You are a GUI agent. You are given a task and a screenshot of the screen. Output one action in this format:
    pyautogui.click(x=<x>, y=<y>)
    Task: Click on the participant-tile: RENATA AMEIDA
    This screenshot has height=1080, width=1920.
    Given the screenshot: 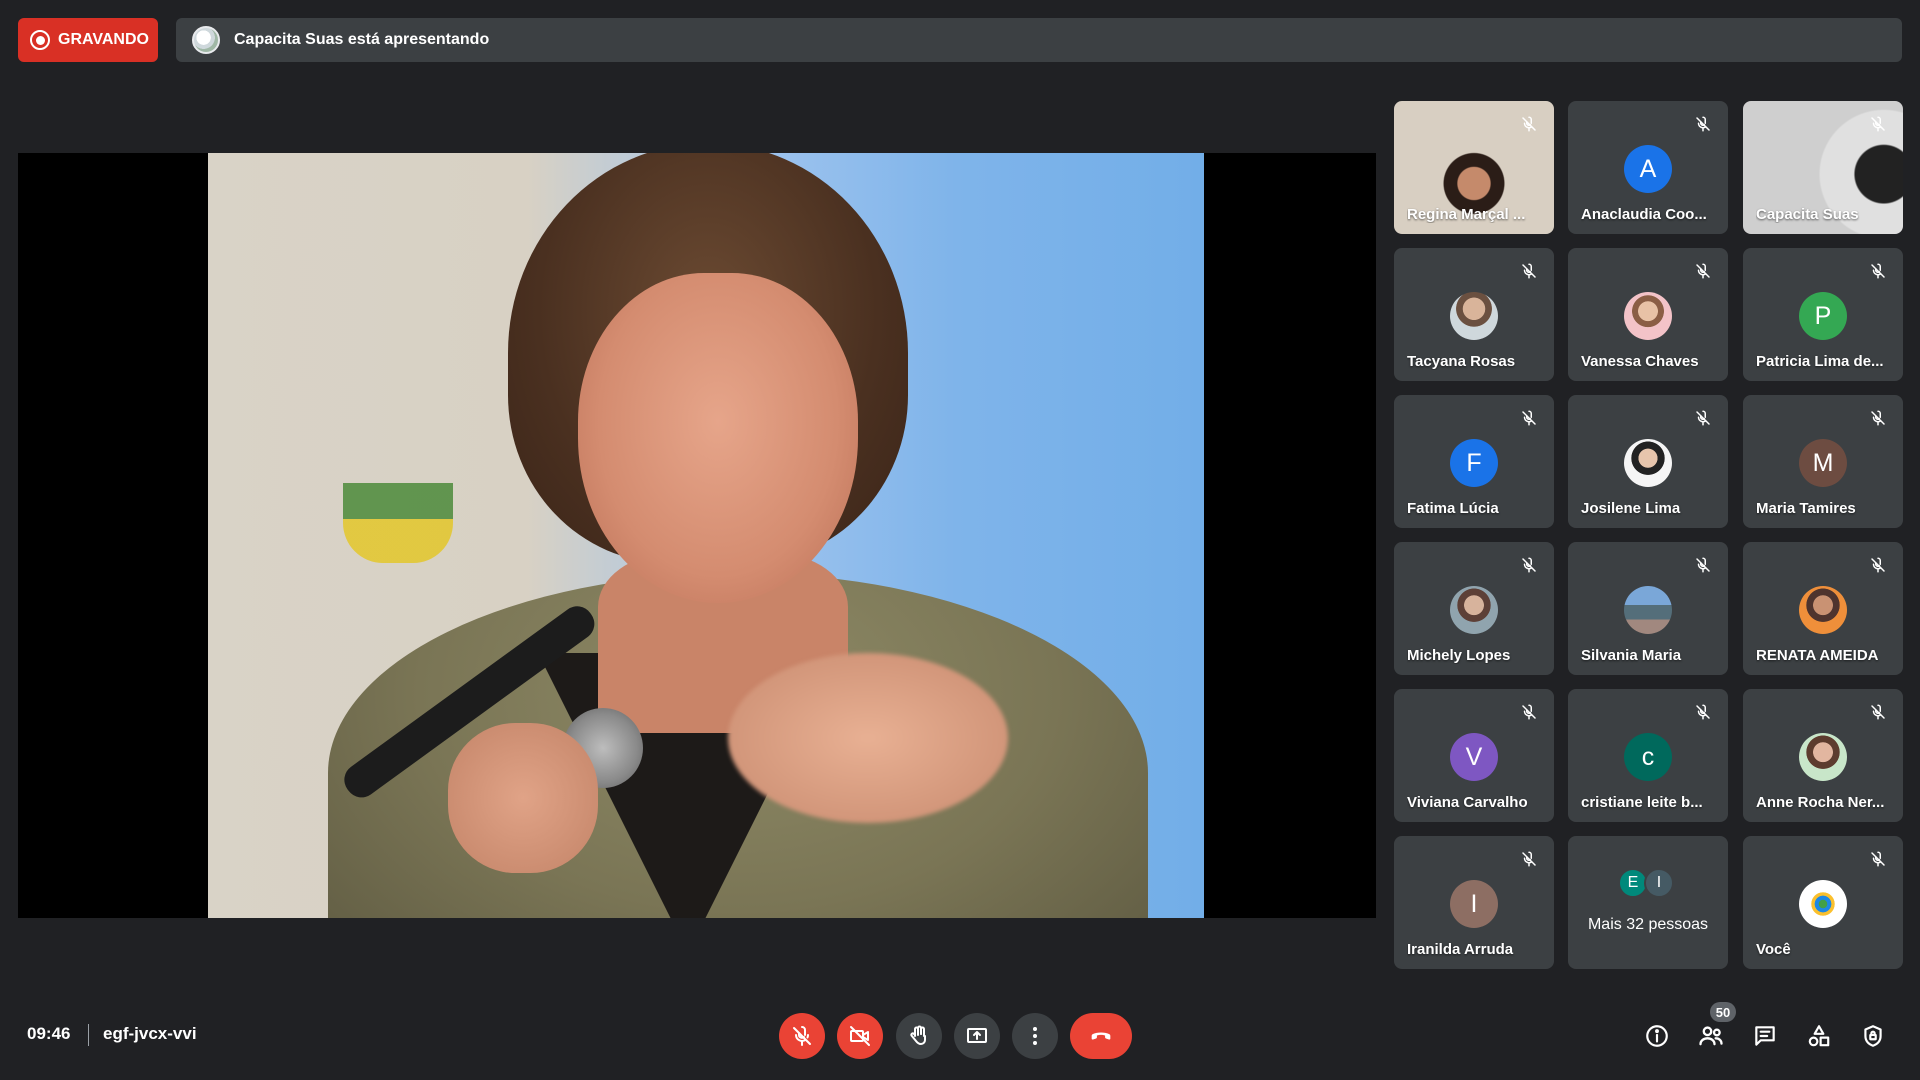 What is the action you would take?
    pyautogui.click(x=1823, y=608)
    